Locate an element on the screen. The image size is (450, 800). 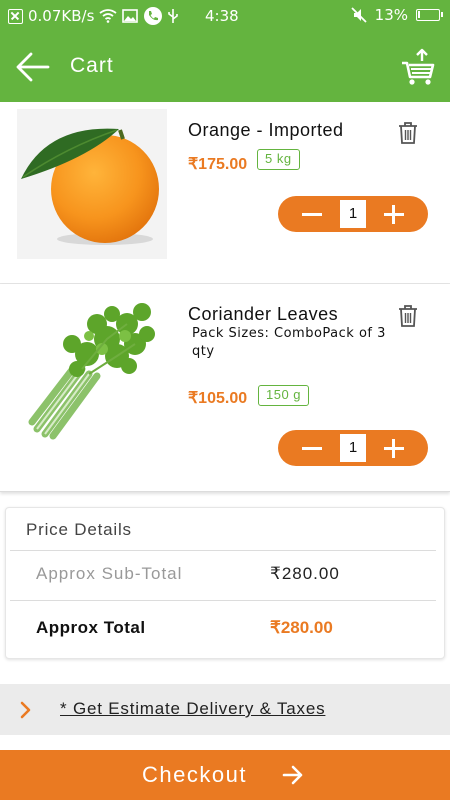
battery-percent: 13% is located at coordinates (391, 15).